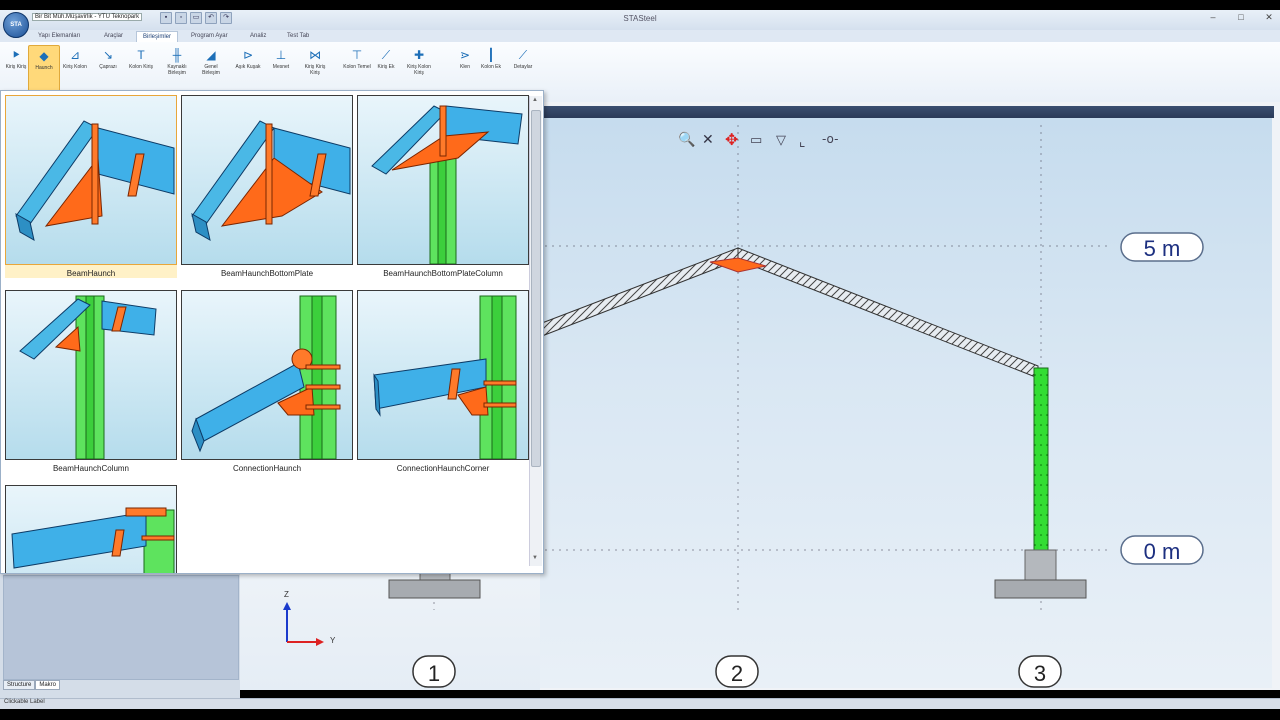 This screenshot has height=720, width=1280. What do you see at coordinates (209, 36) in the screenshot?
I see `tab-program-ayar: Program Ayar` at bounding box center [209, 36].